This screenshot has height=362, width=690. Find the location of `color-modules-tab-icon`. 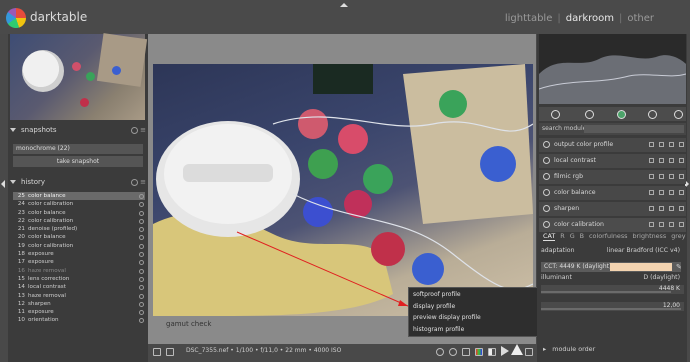

color-modules-tab-icon is located at coordinates (621, 114).